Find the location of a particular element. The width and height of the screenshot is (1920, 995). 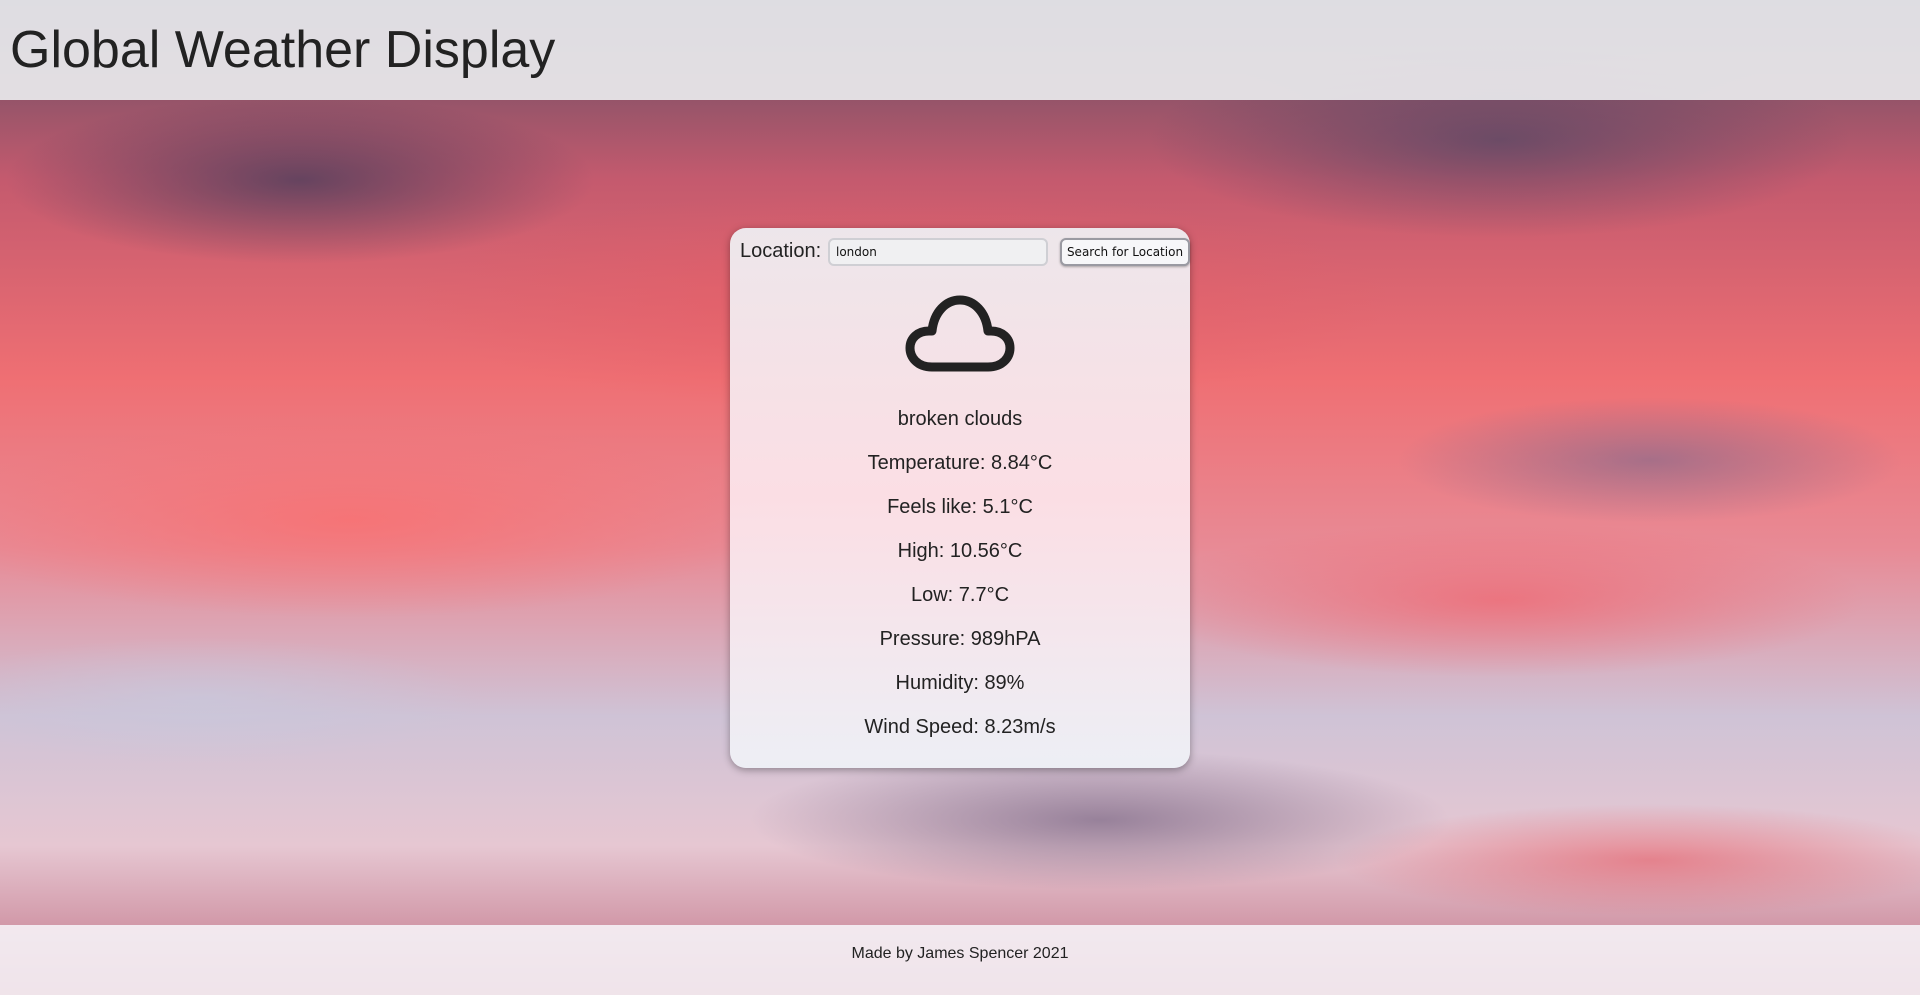

temperature-text: Temperature: 8.84°C is located at coordinates (960, 463).